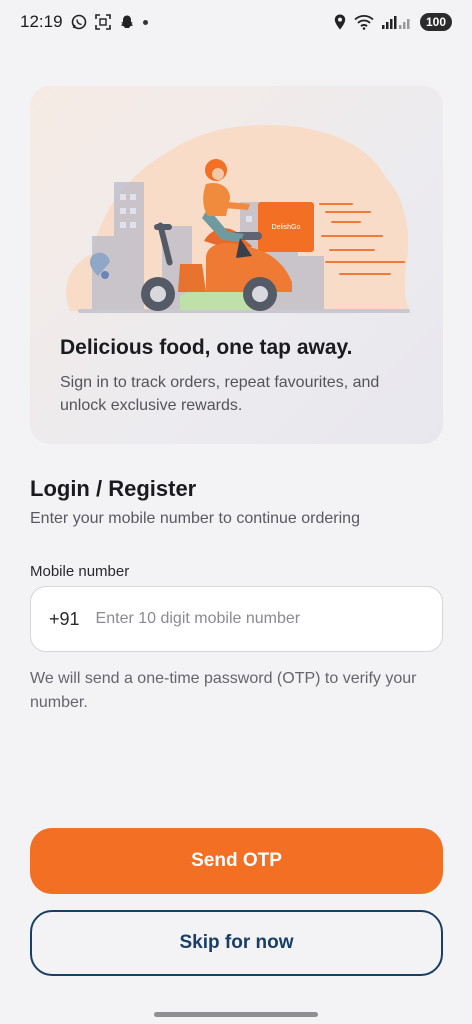 The height and width of the screenshot is (1024, 472). I want to click on login-title: Login / Register, so click(113, 488).